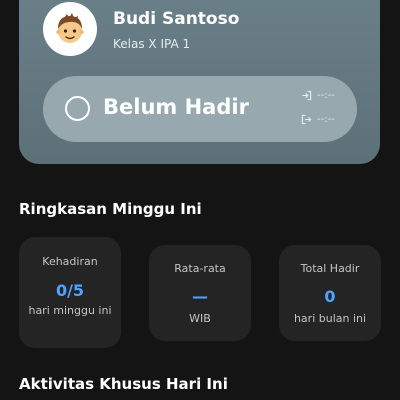 The width and height of the screenshot is (400, 400). Describe the element at coordinates (306, 119) in the screenshot. I see `logout-icon` at that location.